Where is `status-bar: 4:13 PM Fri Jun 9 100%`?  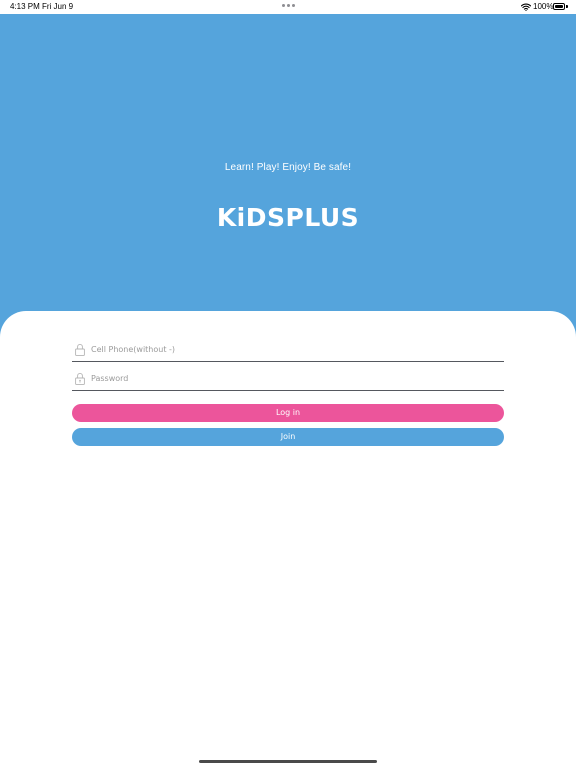
status-bar: 4:13 PM Fri Jun 9 100% is located at coordinates (288, 7).